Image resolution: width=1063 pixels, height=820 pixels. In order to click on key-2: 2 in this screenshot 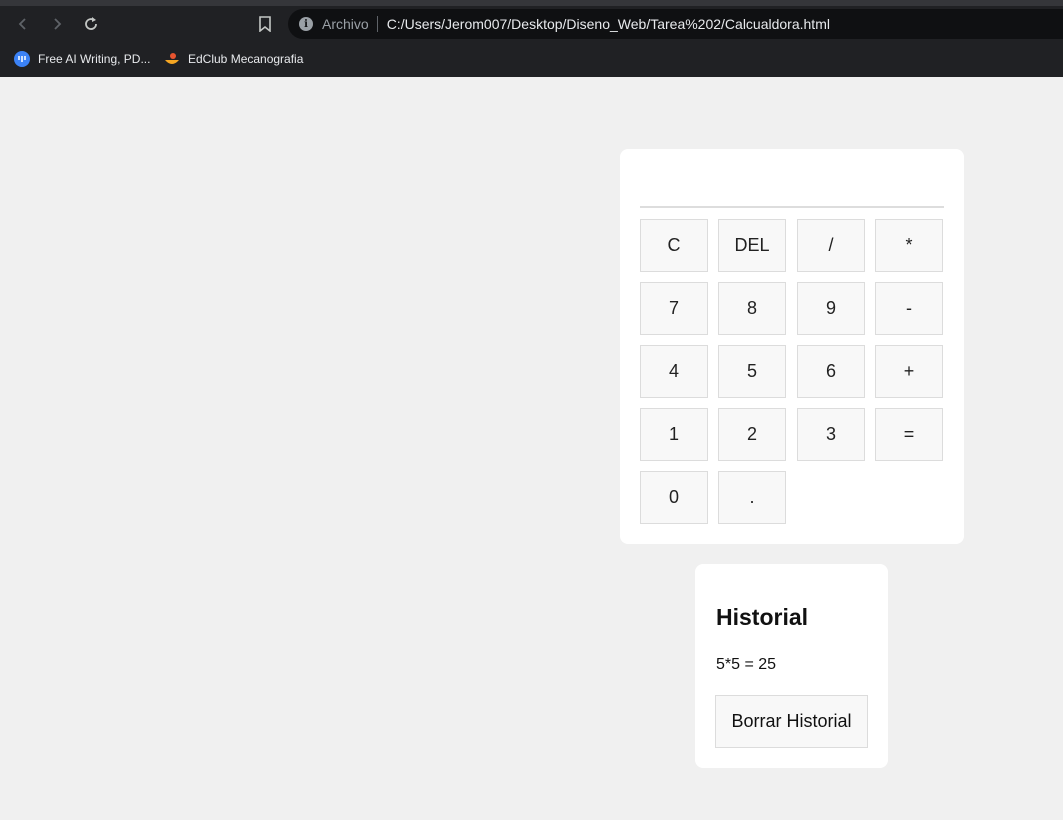, I will do `click(752, 434)`.